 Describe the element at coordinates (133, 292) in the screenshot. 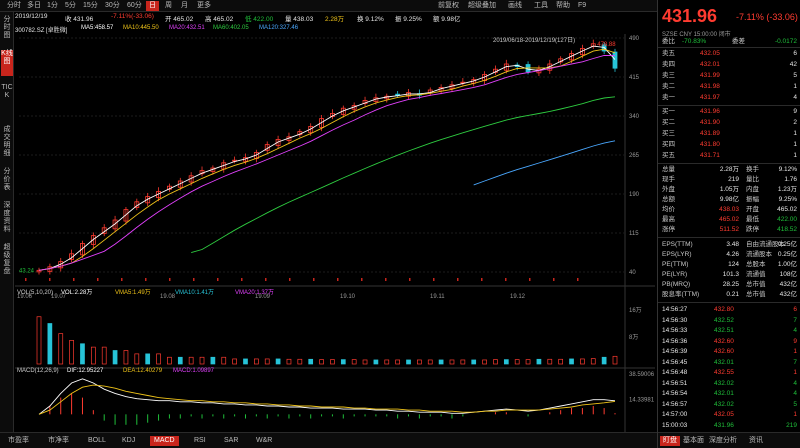

I see `vol-legend-v5: VMA5:1.49万` at that location.